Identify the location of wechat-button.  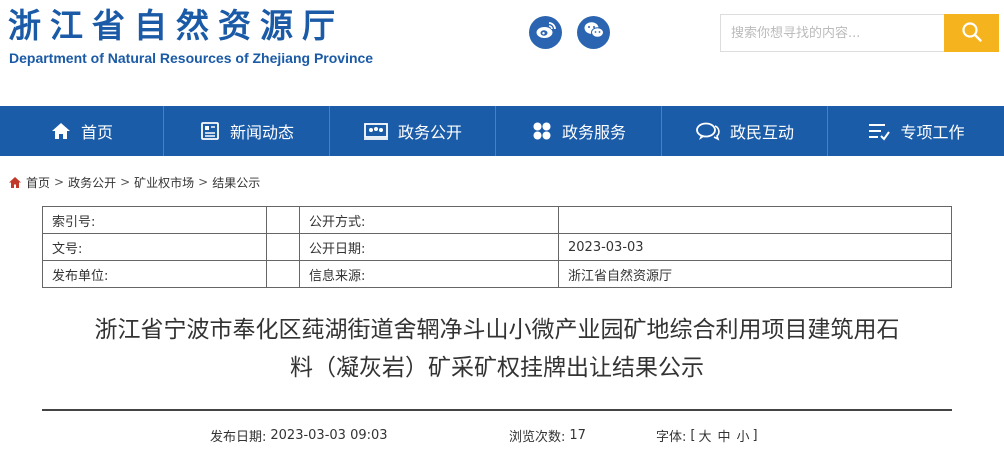
(593, 32).